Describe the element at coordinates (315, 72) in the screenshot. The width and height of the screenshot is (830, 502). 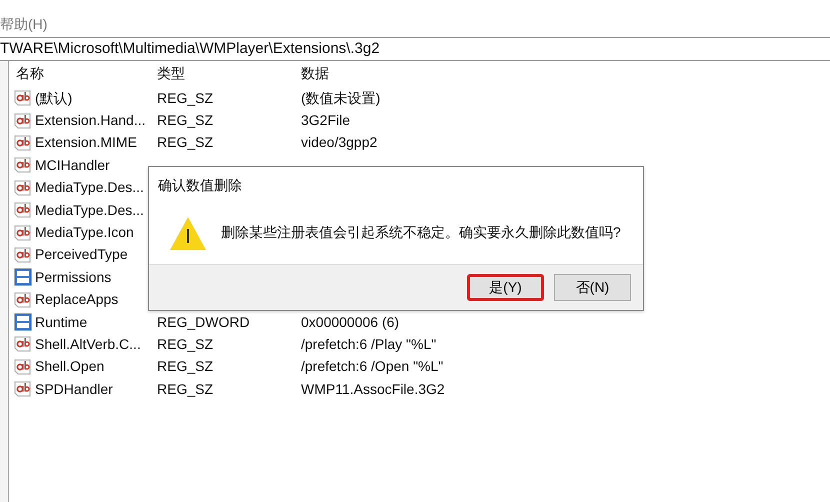
I see `column-header: 数据` at that location.